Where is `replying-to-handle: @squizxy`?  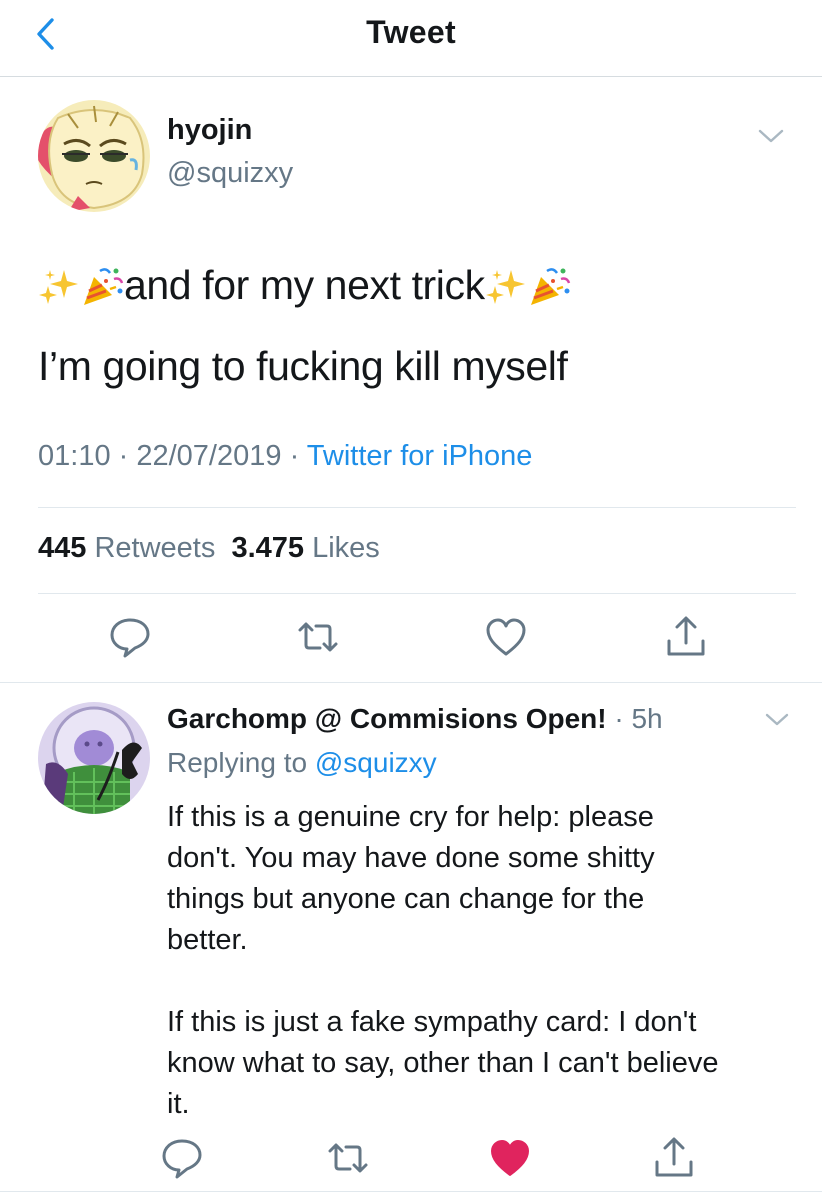 replying-to-handle: @squizxy is located at coordinates (376, 762).